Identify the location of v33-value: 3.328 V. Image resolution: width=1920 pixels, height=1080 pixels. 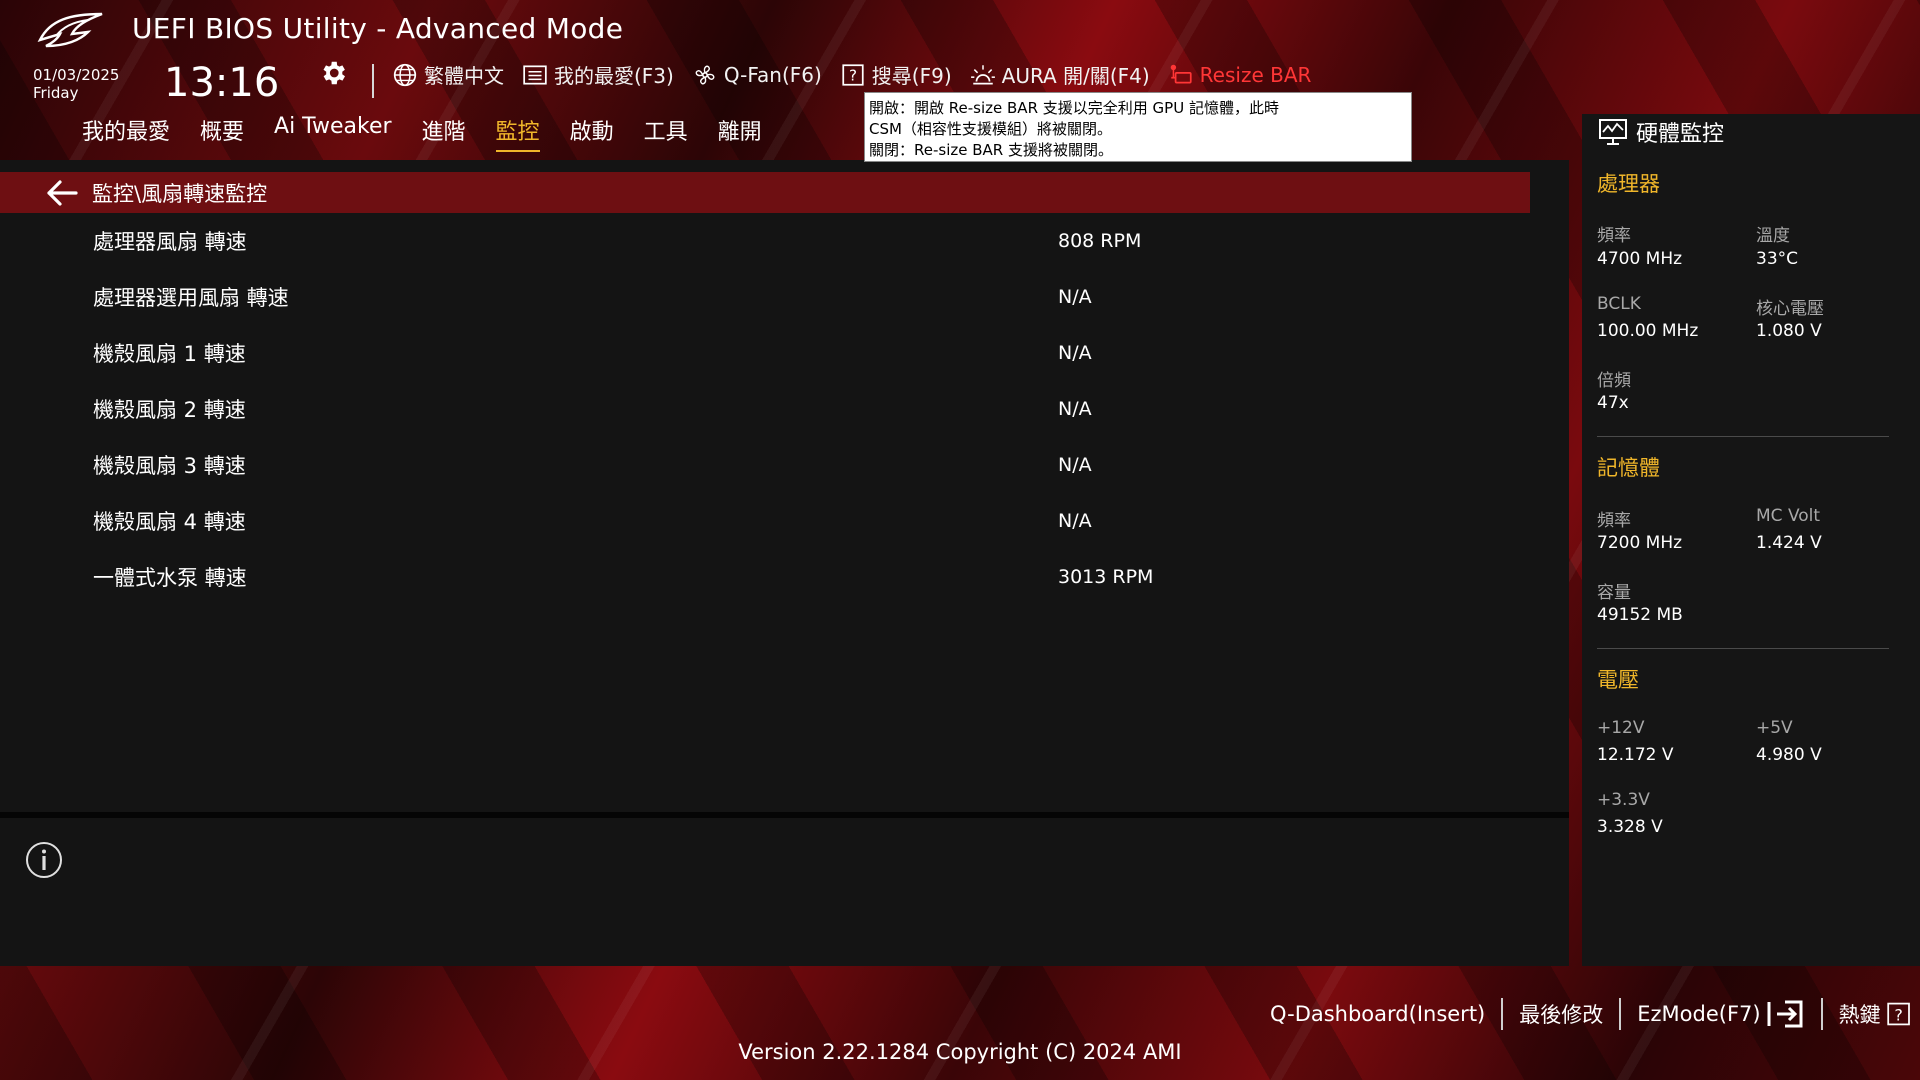
(1630, 827).